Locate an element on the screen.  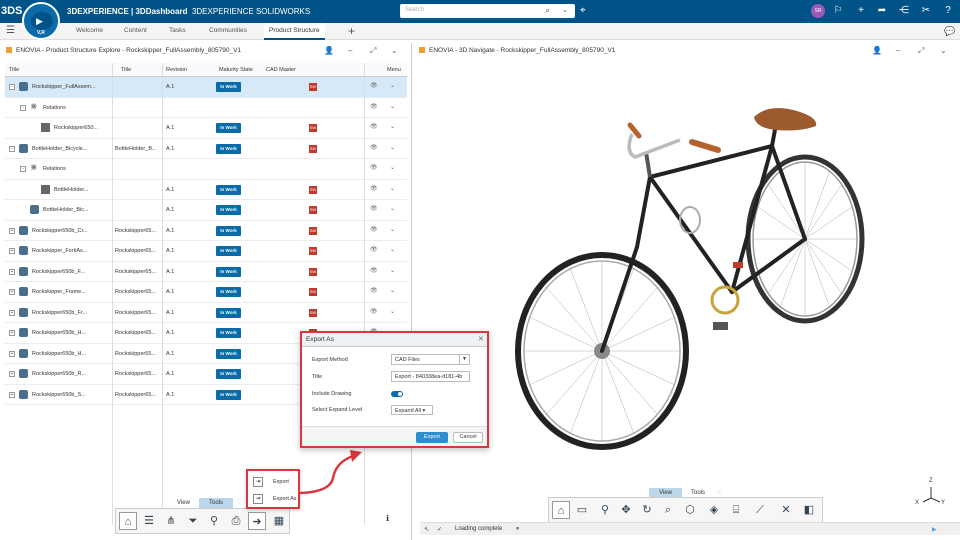
binoculars-icon: ⚲ is located at coordinates (214, 521).